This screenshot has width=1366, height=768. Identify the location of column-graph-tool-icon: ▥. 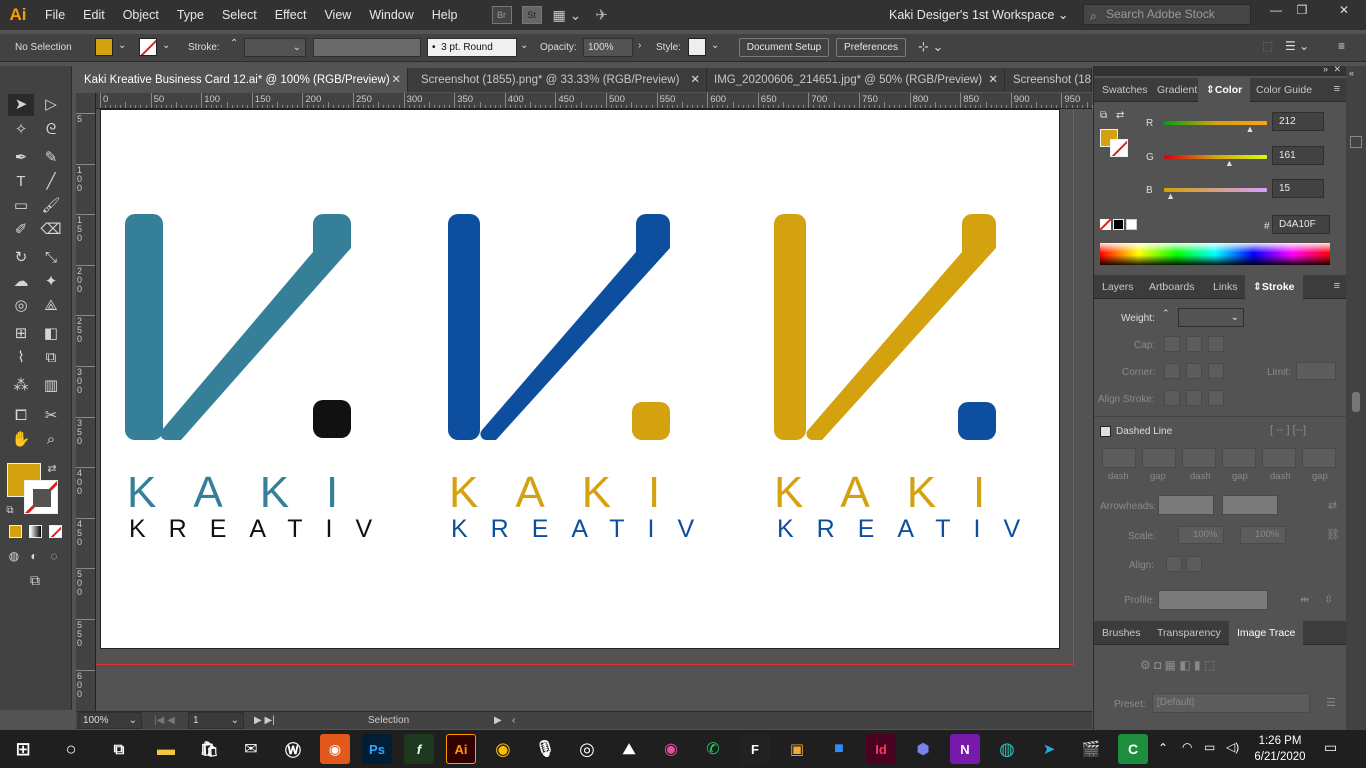
(51, 386).